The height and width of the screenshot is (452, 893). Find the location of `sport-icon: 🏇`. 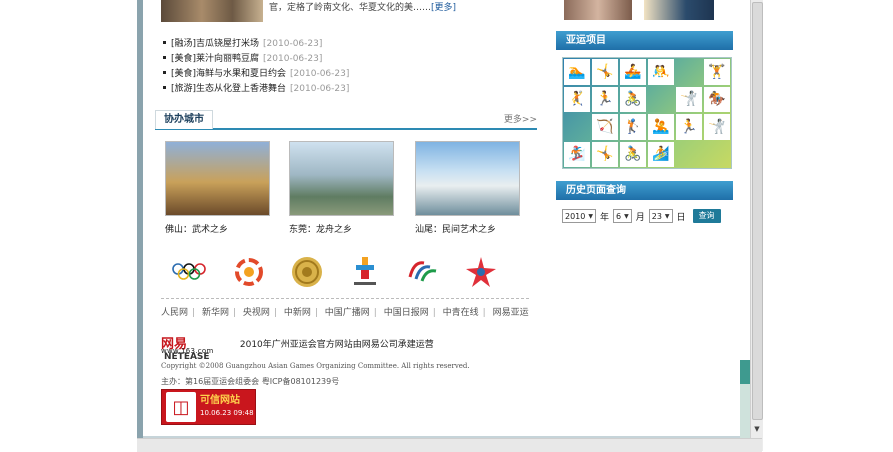

sport-icon: 🏇 is located at coordinates (717, 99).